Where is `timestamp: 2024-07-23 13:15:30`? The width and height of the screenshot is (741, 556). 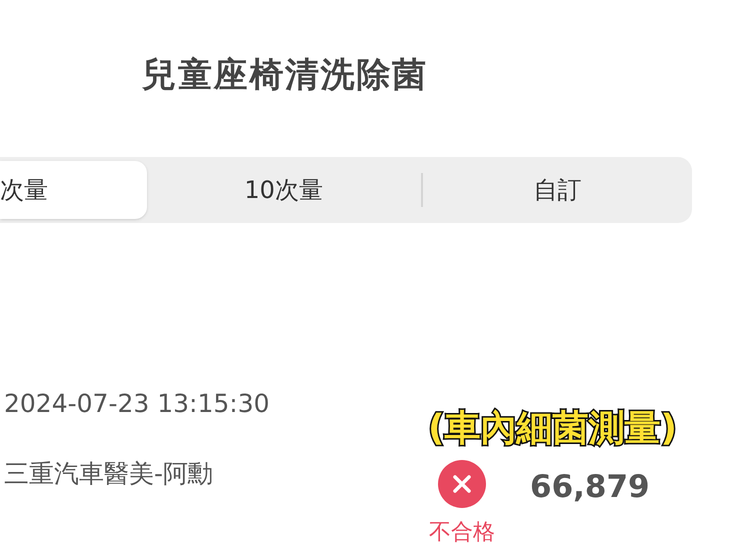 timestamp: 2024-07-23 13:15:30 is located at coordinates (137, 404).